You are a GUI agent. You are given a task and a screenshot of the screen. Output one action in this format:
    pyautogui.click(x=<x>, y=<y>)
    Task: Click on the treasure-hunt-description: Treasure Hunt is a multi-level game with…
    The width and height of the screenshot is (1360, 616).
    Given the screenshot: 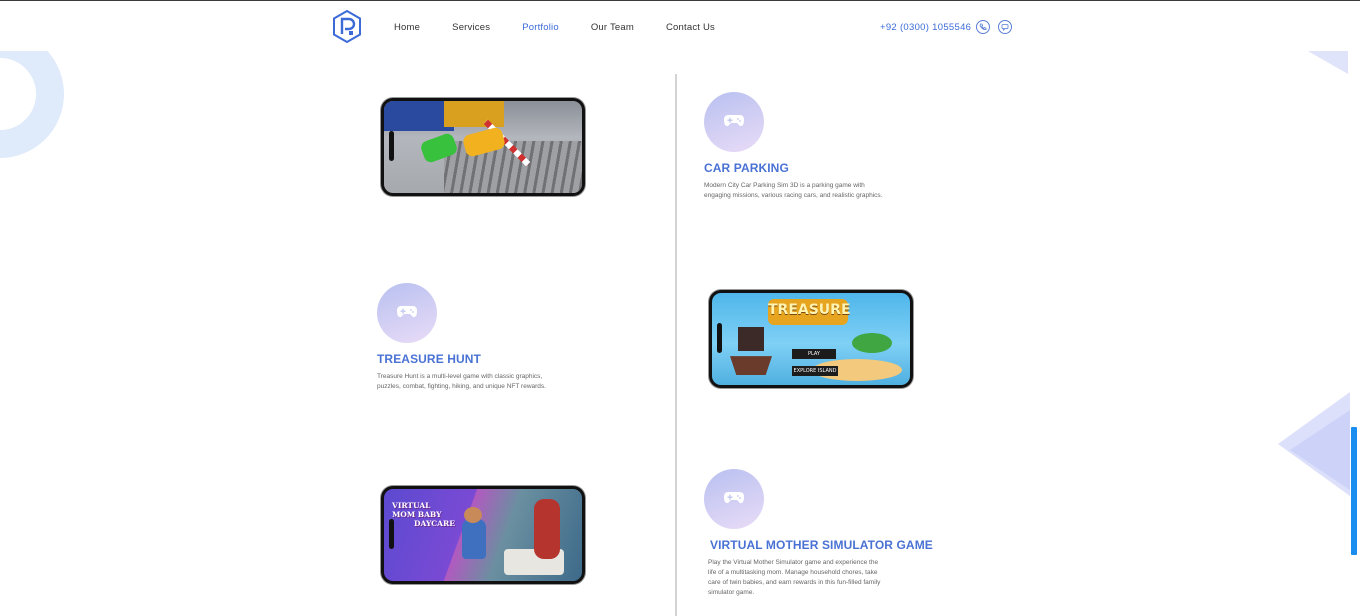 What is the action you would take?
    pyautogui.click(x=461, y=381)
    